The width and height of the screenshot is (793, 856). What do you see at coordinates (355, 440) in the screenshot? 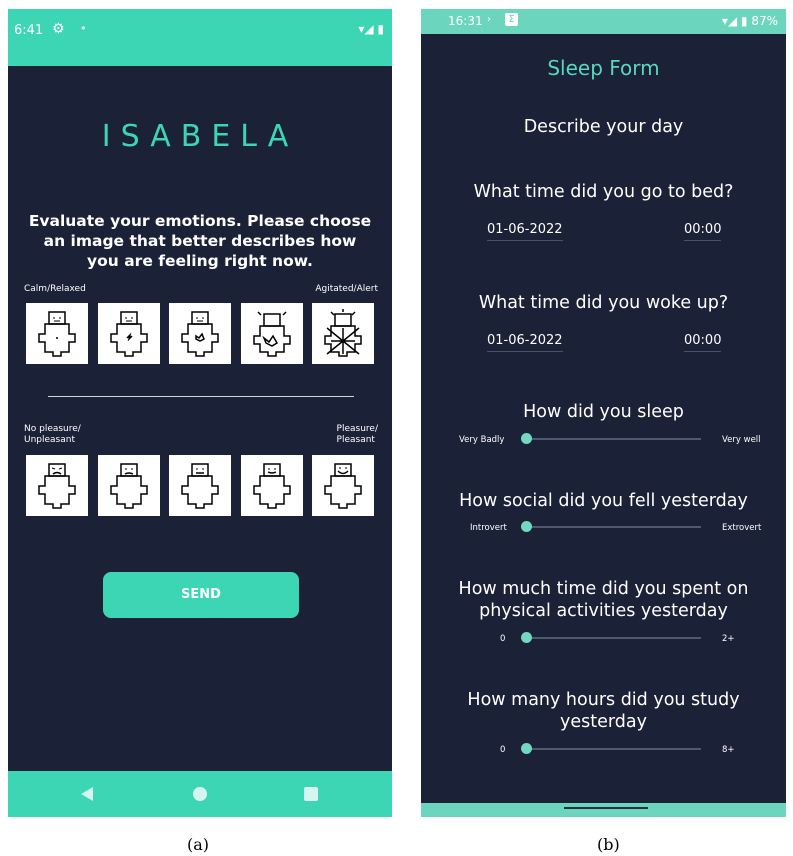
I see `valence-max-label-line-2: Pleasant` at bounding box center [355, 440].